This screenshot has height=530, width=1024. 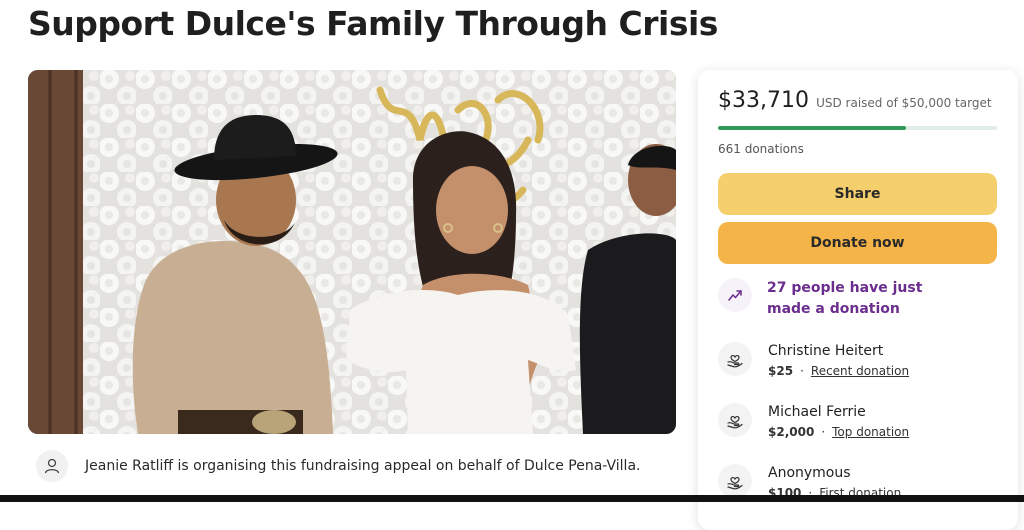 I want to click on raised-target-text: USD raised of $50,000 target, so click(x=904, y=103).